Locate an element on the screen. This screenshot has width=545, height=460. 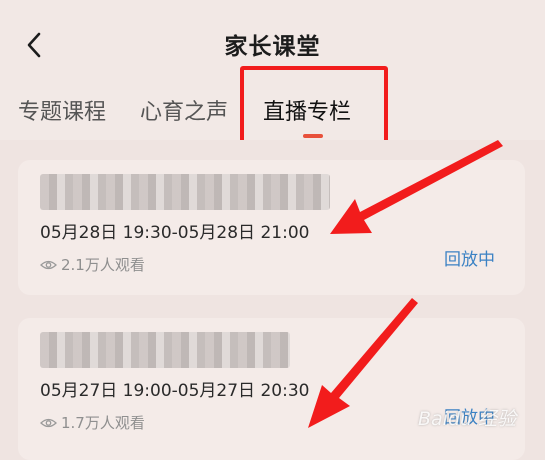
watermark-logo: Baidu 经验 is located at coordinates (467, 419).